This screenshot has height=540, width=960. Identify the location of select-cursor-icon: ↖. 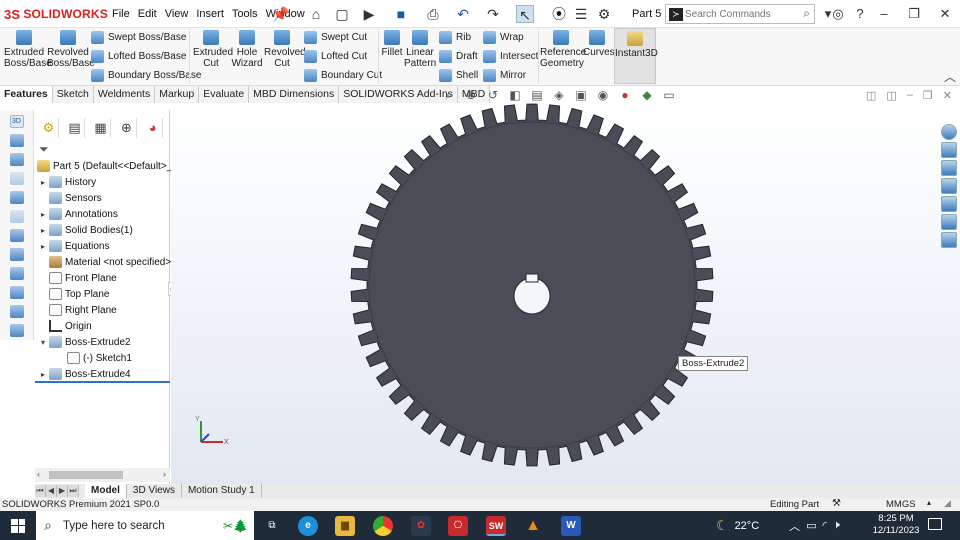
(525, 14).